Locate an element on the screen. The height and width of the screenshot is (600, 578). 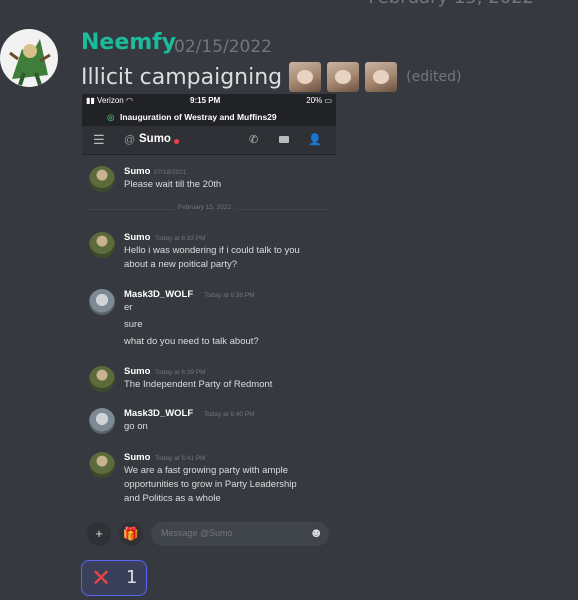
battery-label: 20% ▭ is located at coordinates (319, 100).